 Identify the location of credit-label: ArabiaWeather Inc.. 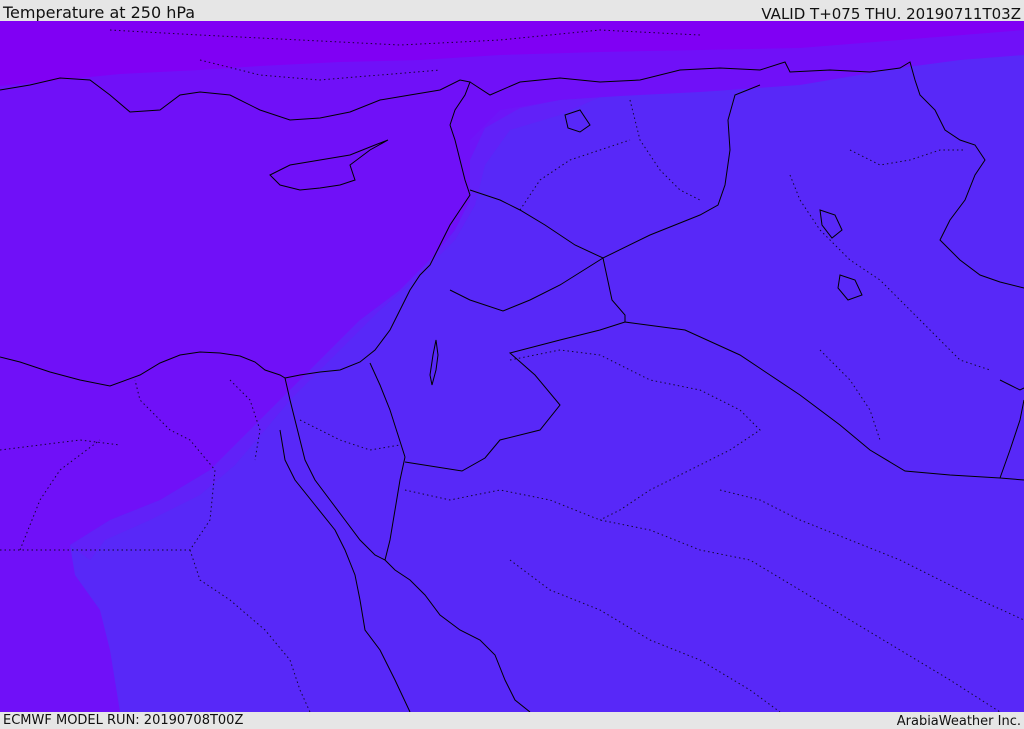
(958, 721).